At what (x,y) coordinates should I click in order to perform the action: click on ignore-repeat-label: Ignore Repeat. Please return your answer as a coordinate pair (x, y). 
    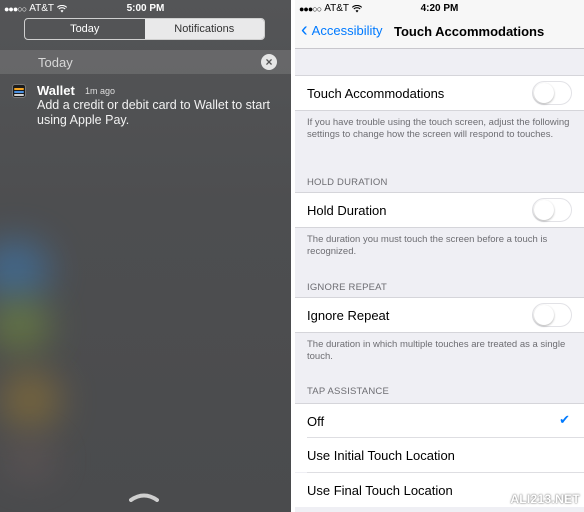
    Looking at the image, I should click on (348, 315).